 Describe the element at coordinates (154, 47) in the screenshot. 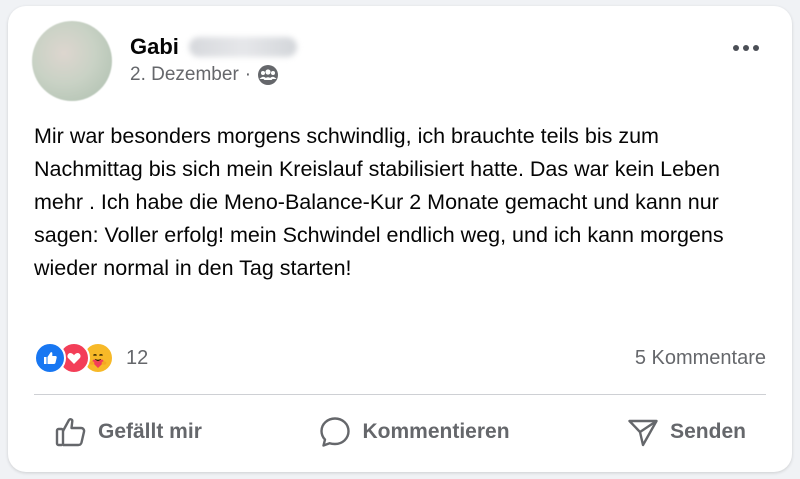

I see `author-name: Gabi` at that location.